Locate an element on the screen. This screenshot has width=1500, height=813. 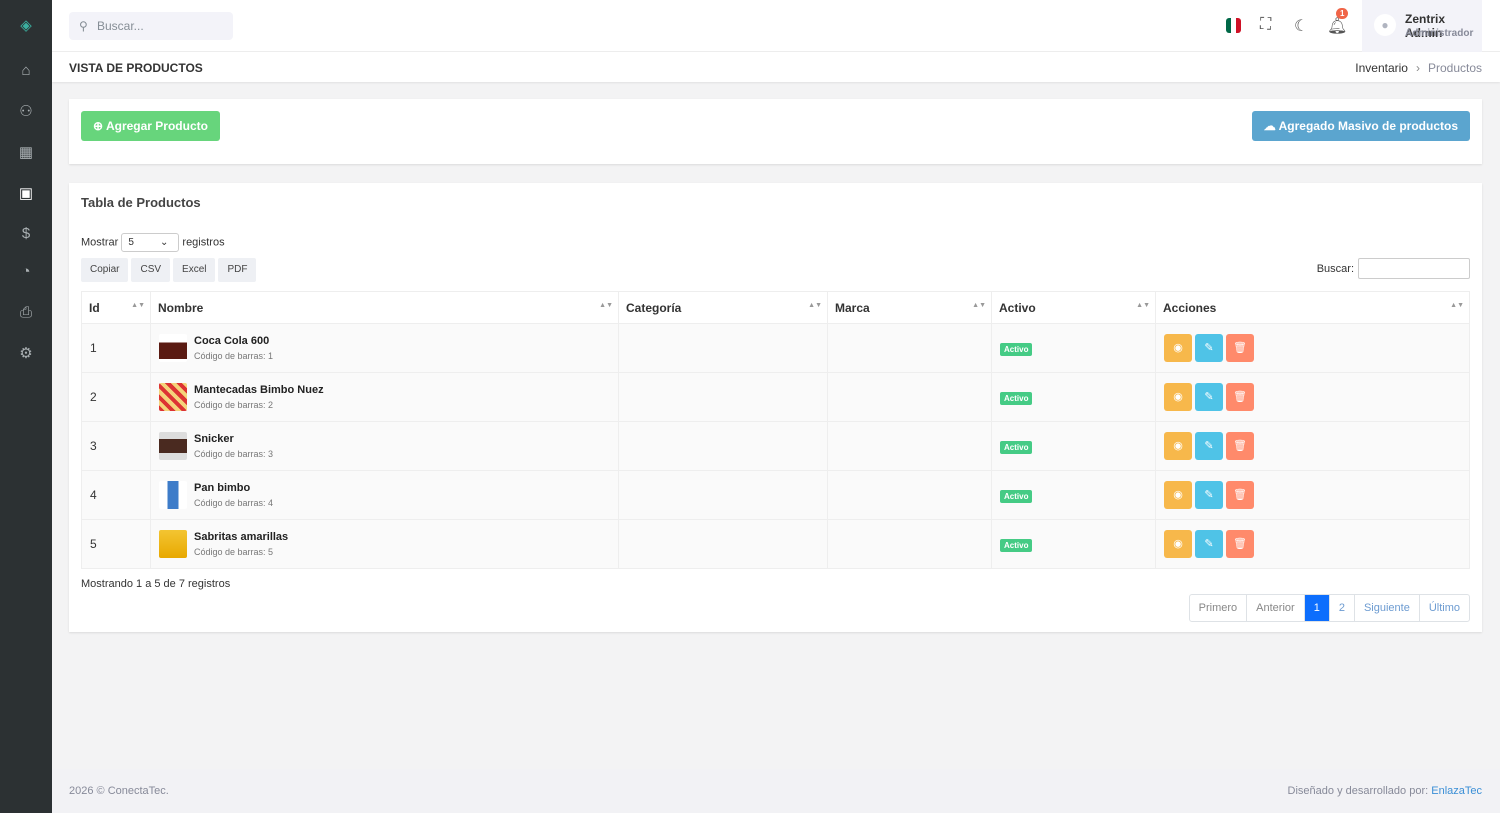
avatar: ● is located at coordinates (1385, 25).